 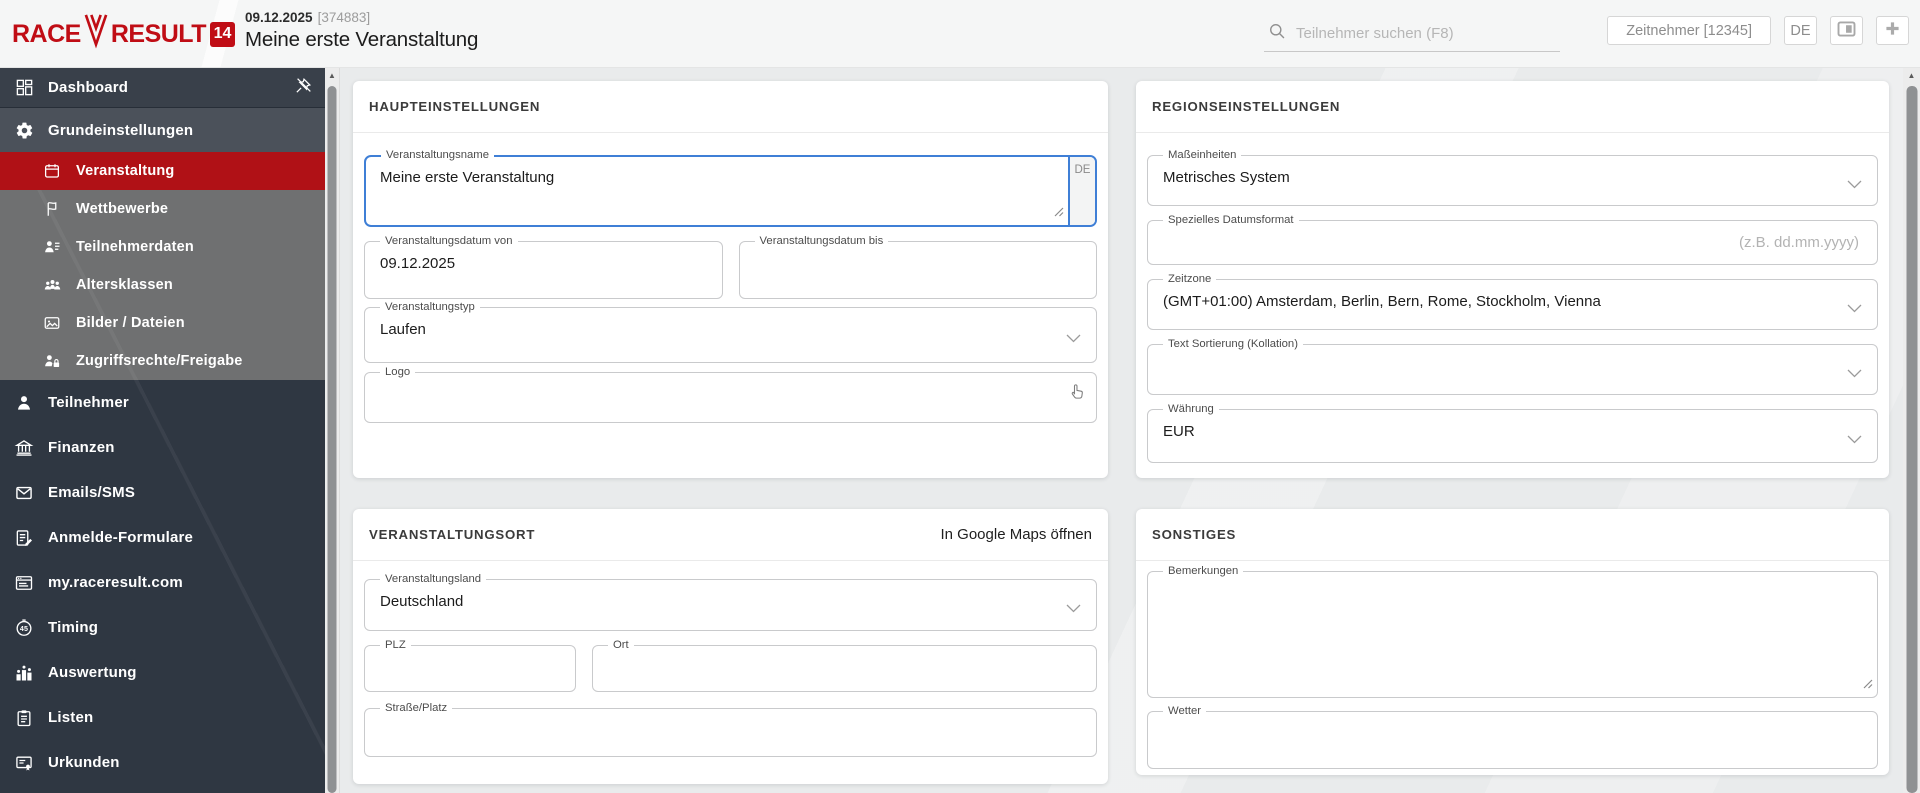 What do you see at coordinates (130, 323) in the screenshot?
I see `sidebar-item-label: Bilder / Dateien` at bounding box center [130, 323].